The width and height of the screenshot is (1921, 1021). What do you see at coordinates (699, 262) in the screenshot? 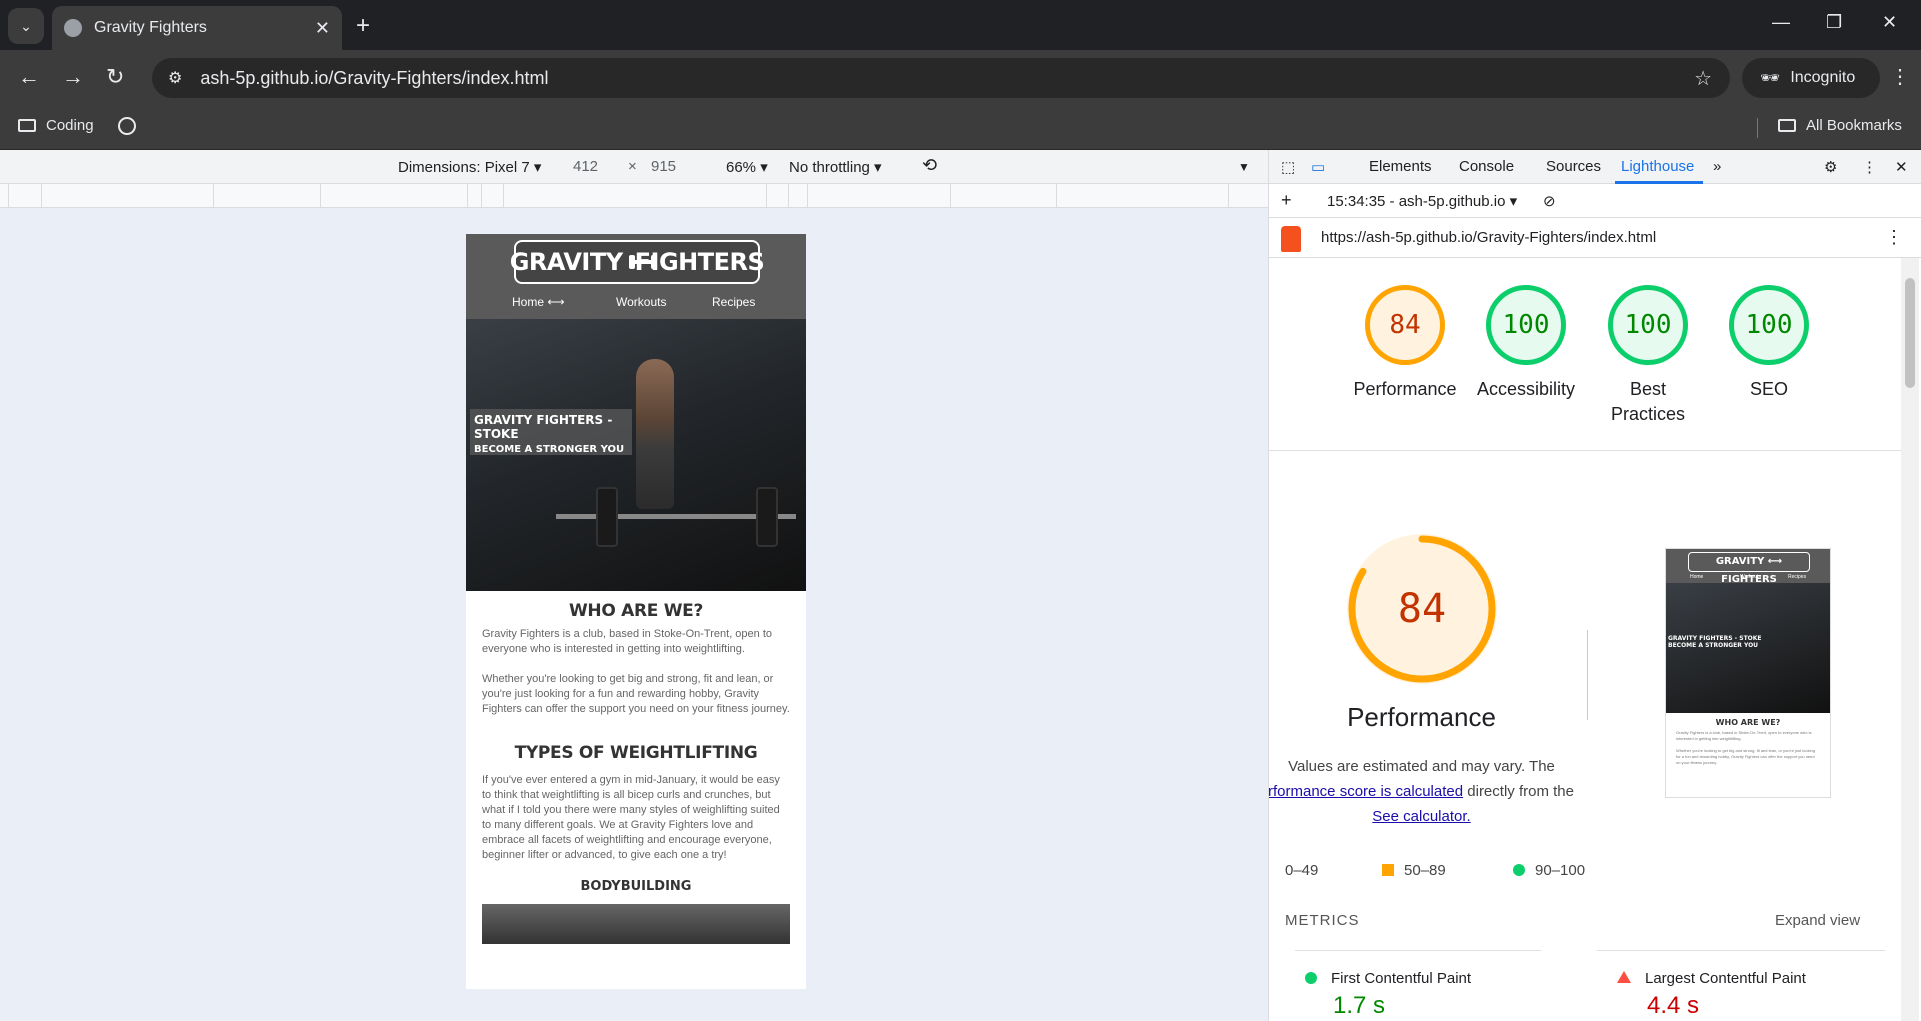
I see `logo-text-right: FIGHTERS` at bounding box center [699, 262].